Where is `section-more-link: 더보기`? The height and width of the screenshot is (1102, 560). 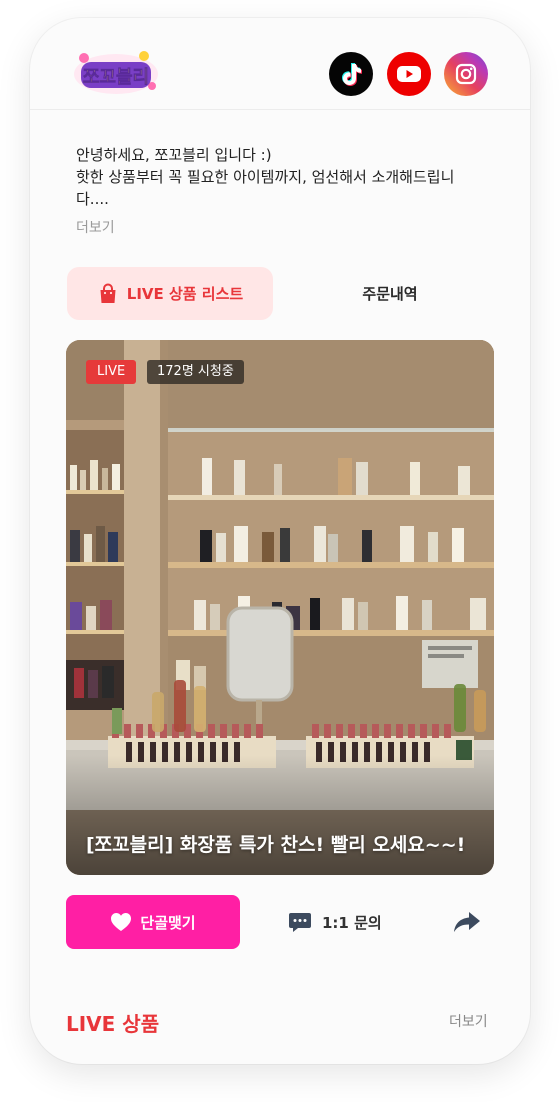
section-more-link: 더보기 is located at coordinates (468, 1021).